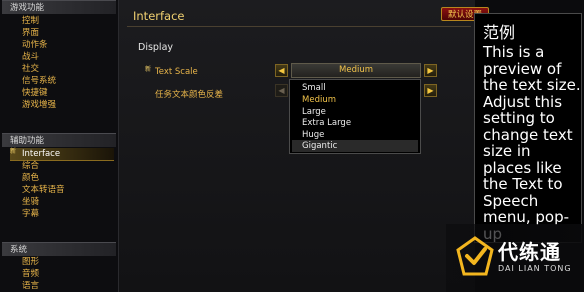 This screenshot has height=292, width=584. Describe the element at coordinates (43, 154) in the screenshot. I see `sidebar-item-interface: Interface` at that location.